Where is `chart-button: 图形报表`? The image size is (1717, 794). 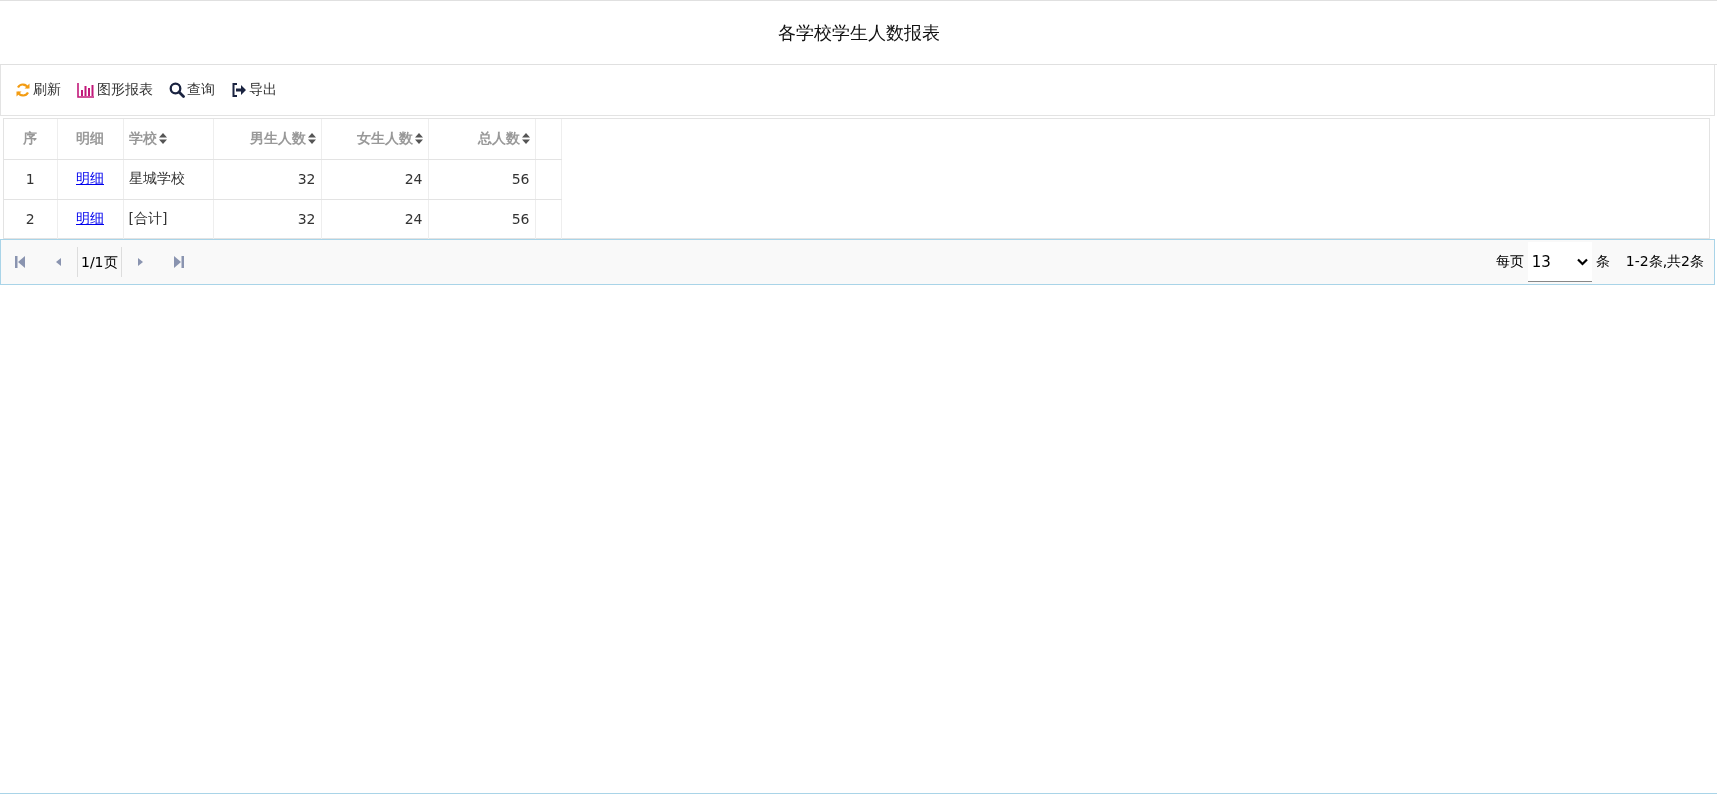 chart-button: 图形报表 is located at coordinates (115, 90).